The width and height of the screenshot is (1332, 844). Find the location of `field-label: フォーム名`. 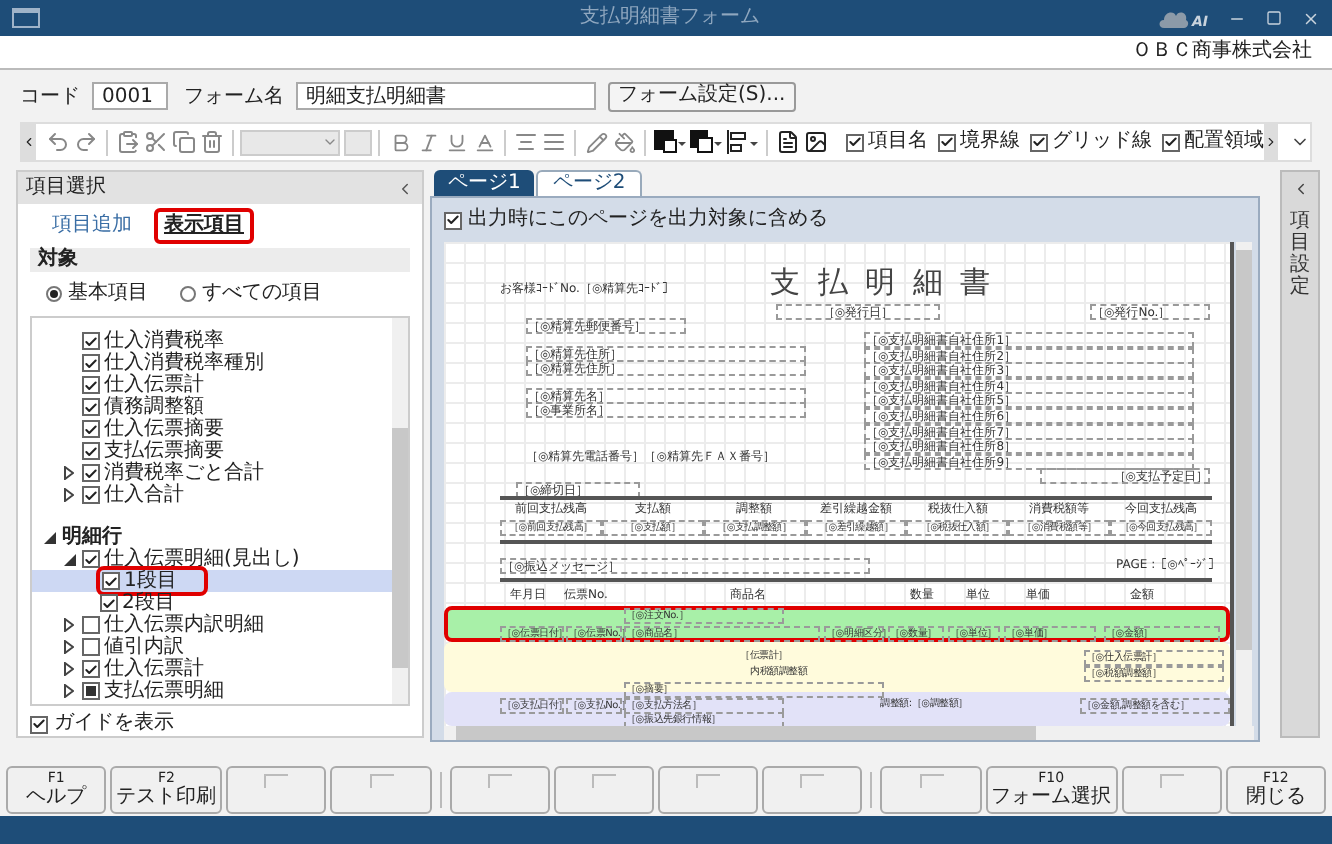

field-label: フォーム名 is located at coordinates (234, 97).